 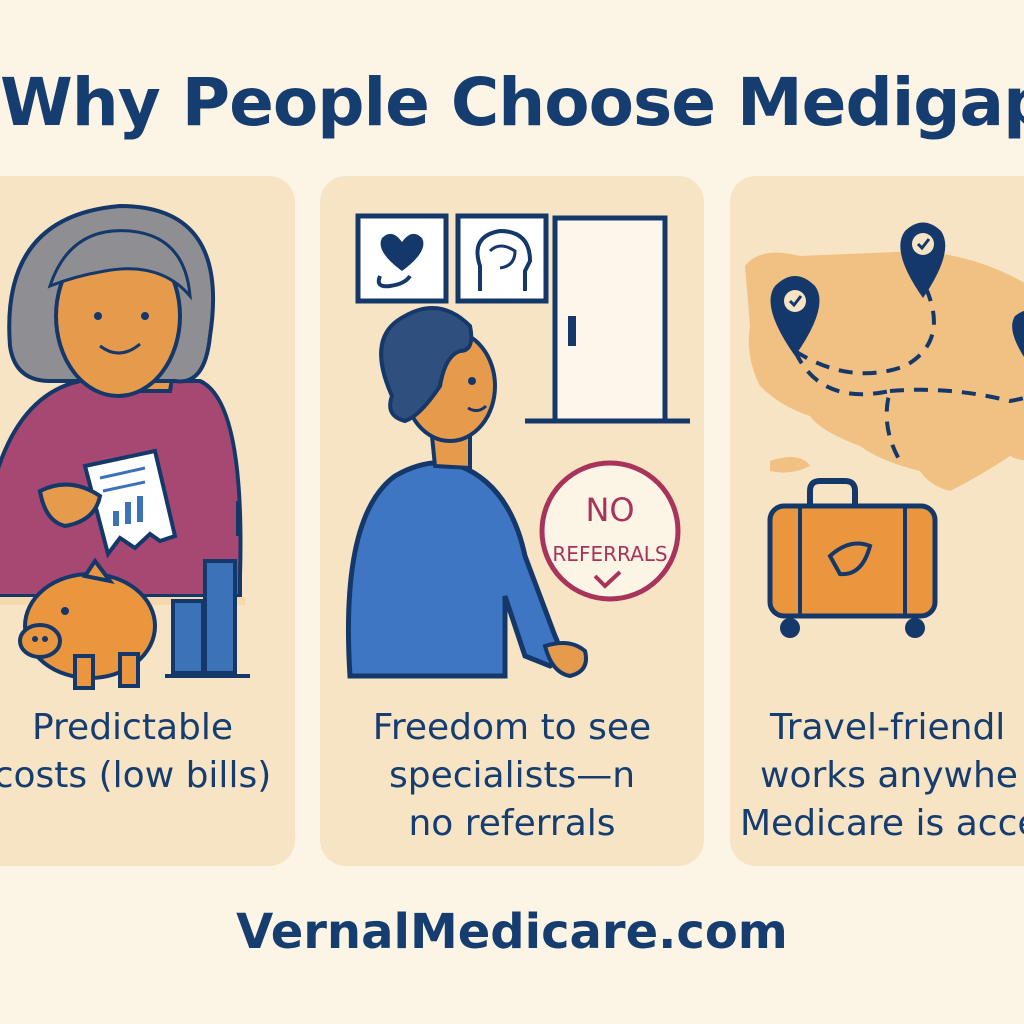 I want to click on no-referrals-badge: NO REFERRALS, so click(x=610, y=531).